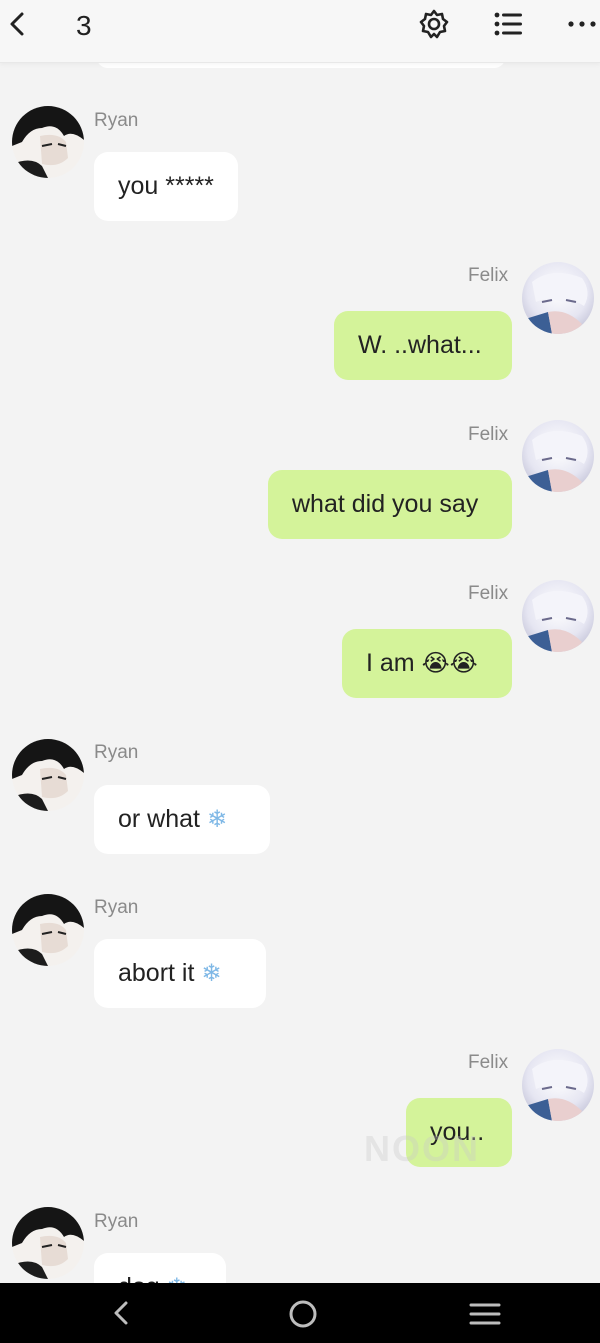 This screenshot has width=600, height=1343. What do you see at coordinates (160, 973) in the screenshot?
I see `message-text: abort it` at bounding box center [160, 973].